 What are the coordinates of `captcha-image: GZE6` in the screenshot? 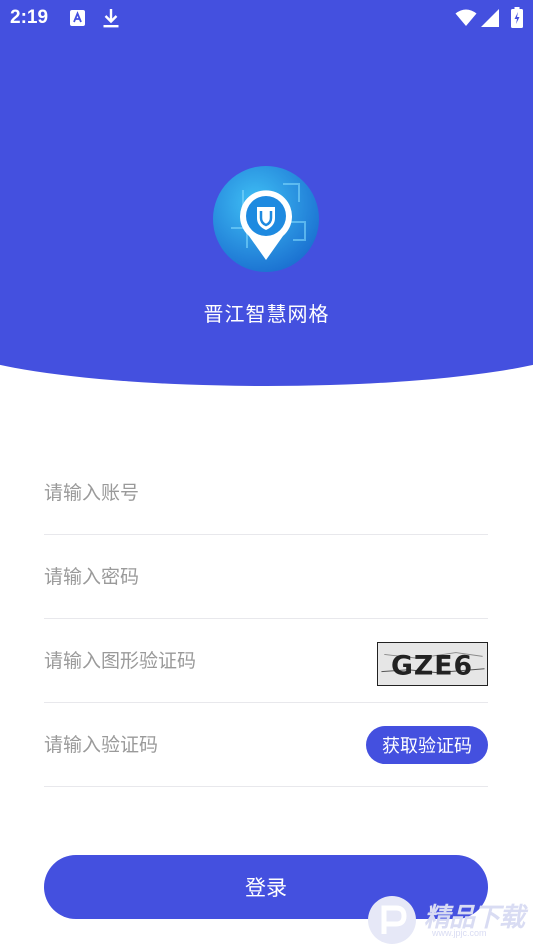 It's located at (432, 664).